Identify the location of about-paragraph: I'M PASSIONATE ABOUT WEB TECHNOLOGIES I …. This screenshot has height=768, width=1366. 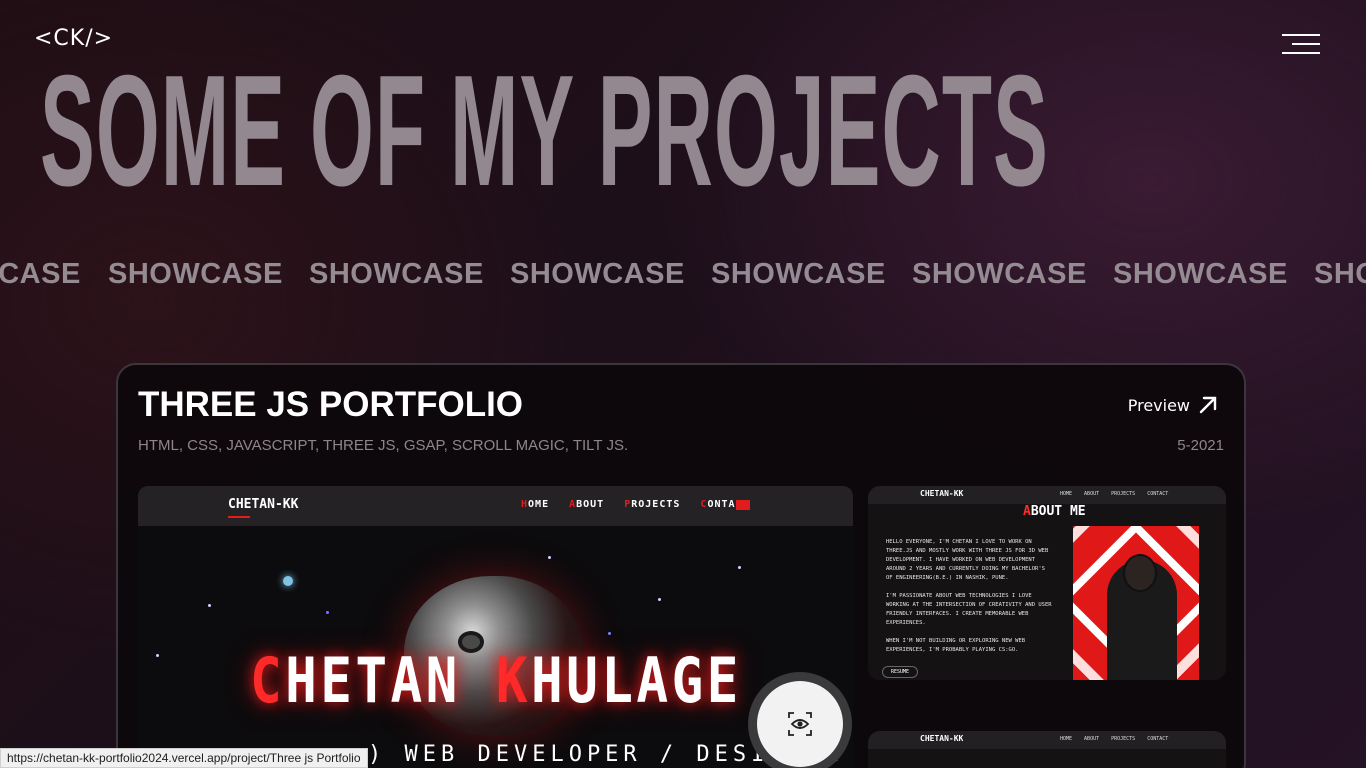
(969, 609).